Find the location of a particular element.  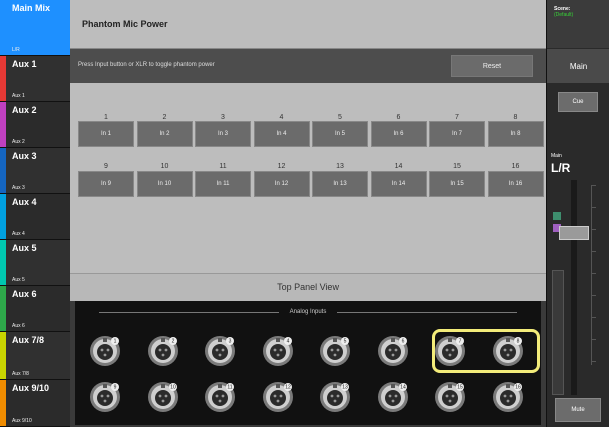

mix-sub-label: Aux 5 is located at coordinates (18, 280).